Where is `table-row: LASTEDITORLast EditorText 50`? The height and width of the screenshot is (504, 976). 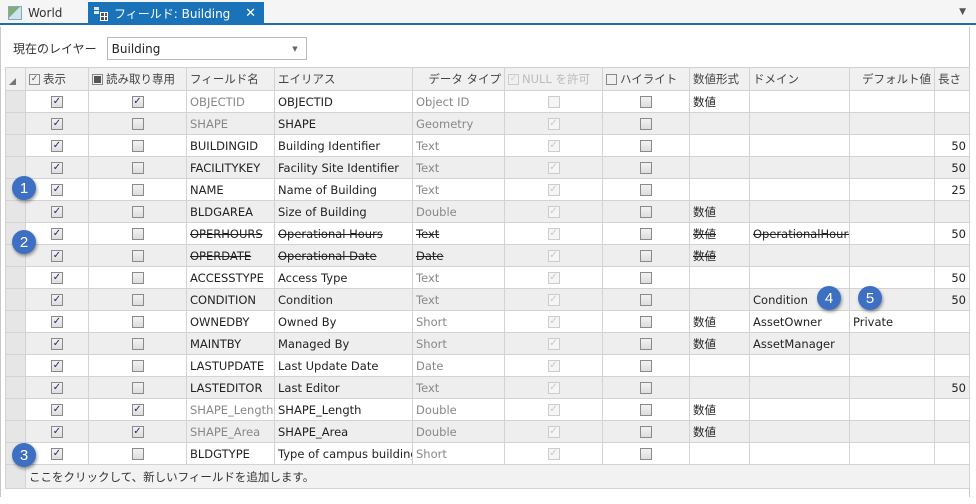
table-row: LASTEDITORLast EditorText 50 is located at coordinates (487, 387).